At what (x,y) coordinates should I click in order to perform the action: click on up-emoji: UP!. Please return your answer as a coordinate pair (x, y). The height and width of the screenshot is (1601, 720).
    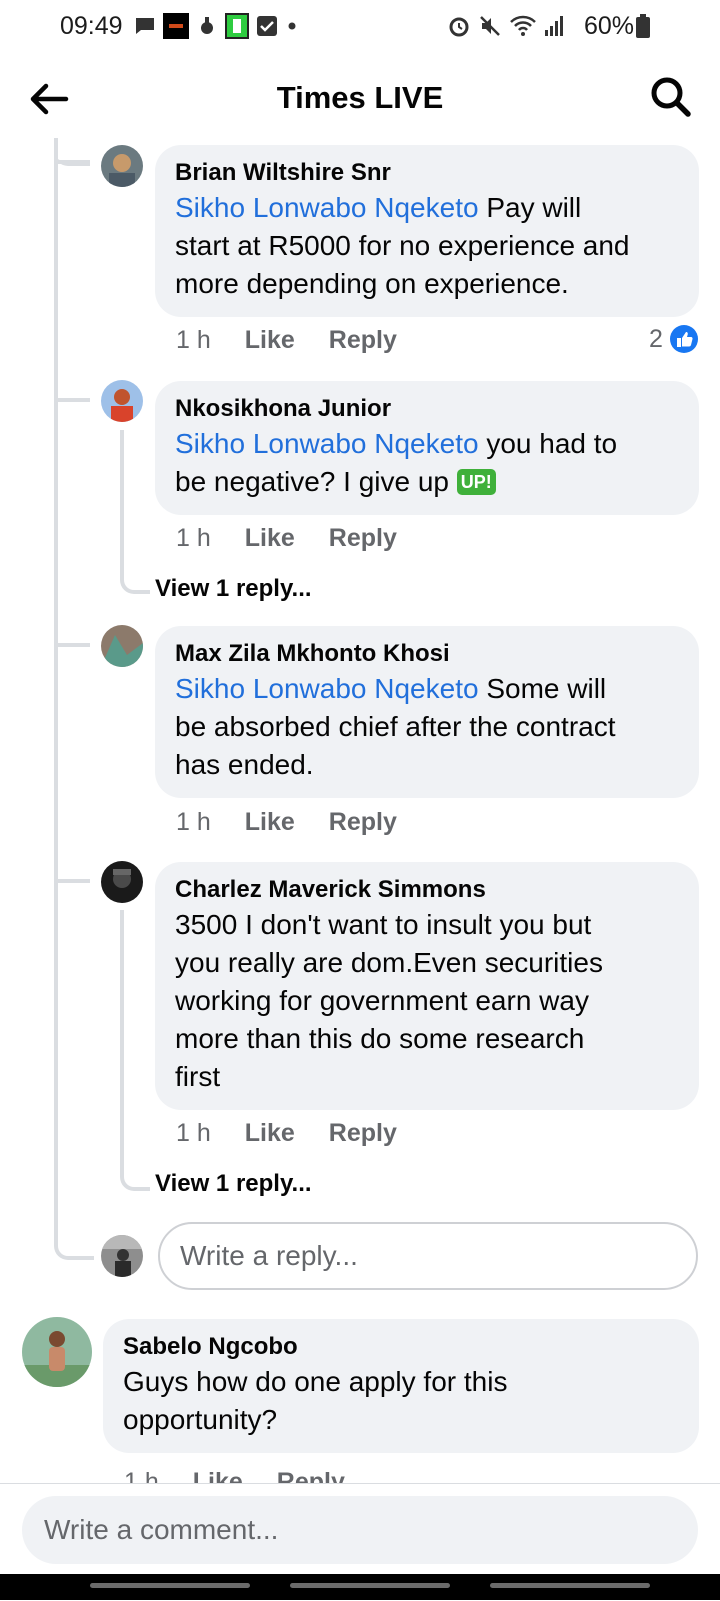
    Looking at the image, I should click on (476, 482).